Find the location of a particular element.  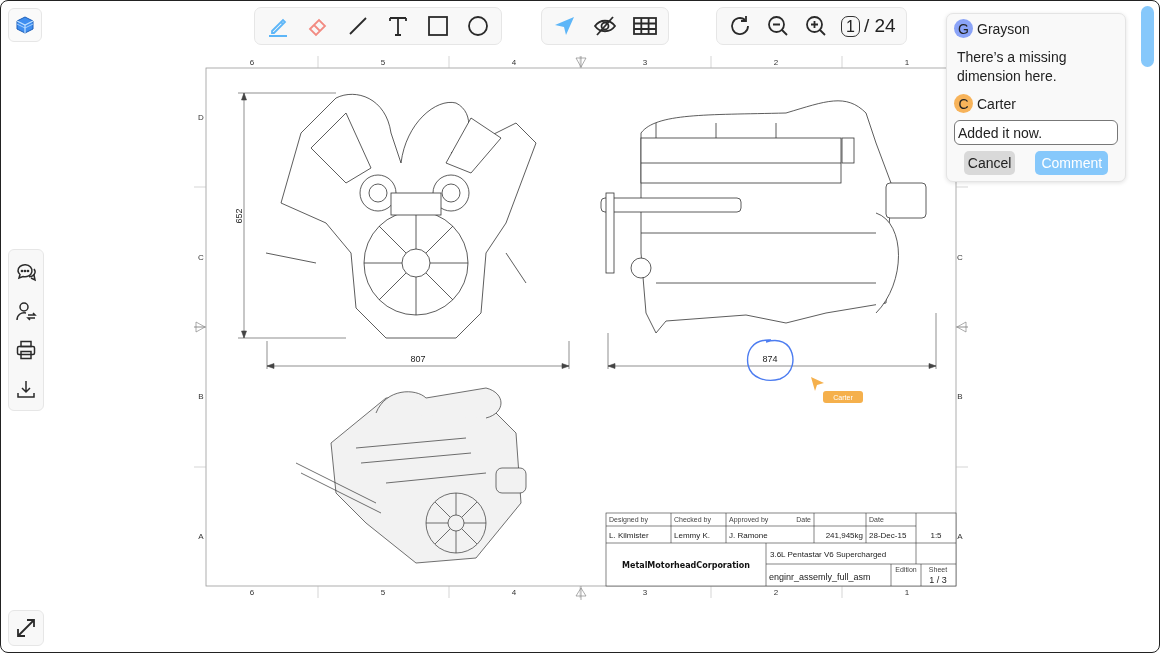

zoom-out-icon is located at coordinates (778, 26).